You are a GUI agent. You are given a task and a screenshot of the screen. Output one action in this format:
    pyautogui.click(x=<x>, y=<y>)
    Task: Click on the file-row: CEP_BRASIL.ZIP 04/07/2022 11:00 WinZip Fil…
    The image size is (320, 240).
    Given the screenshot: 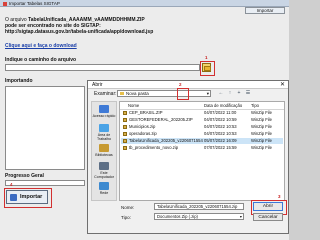 What is the action you would take?
    pyautogui.click(x=202, y=113)
    